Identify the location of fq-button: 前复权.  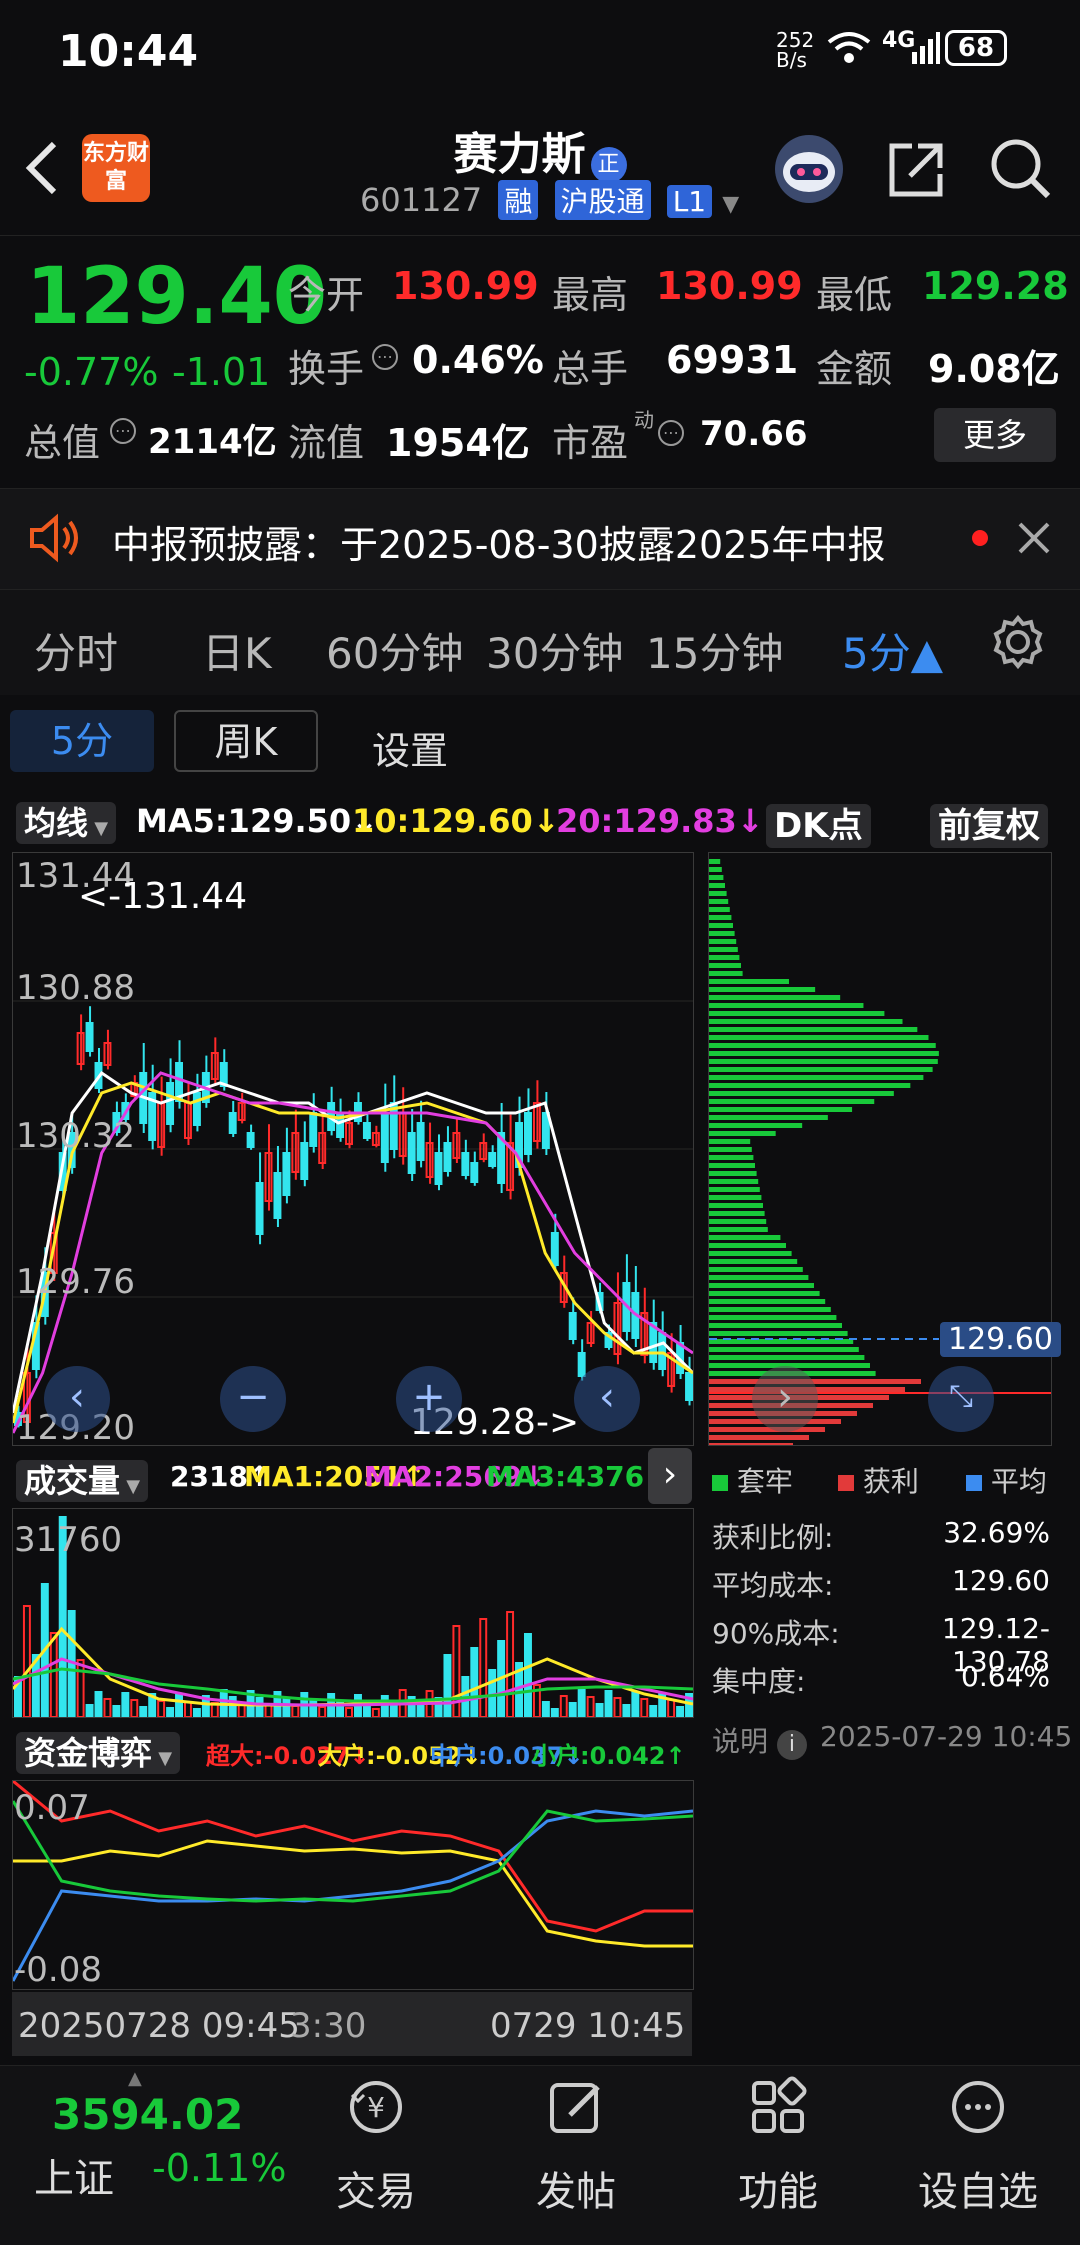
(989, 823).